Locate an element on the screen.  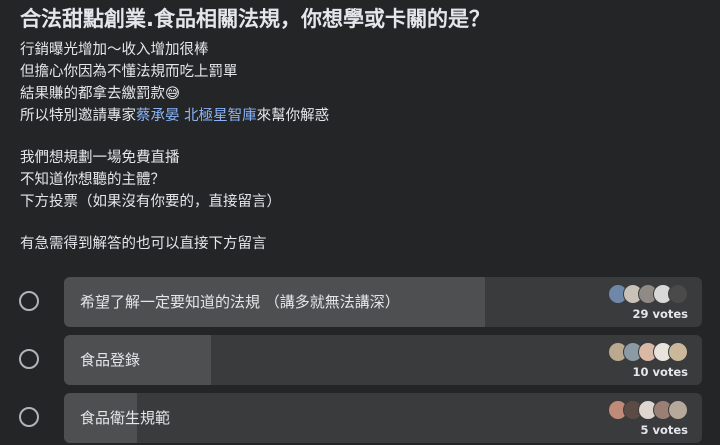
post-line: 我們想規劃一場免費直播 is located at coordinates (100, 158).